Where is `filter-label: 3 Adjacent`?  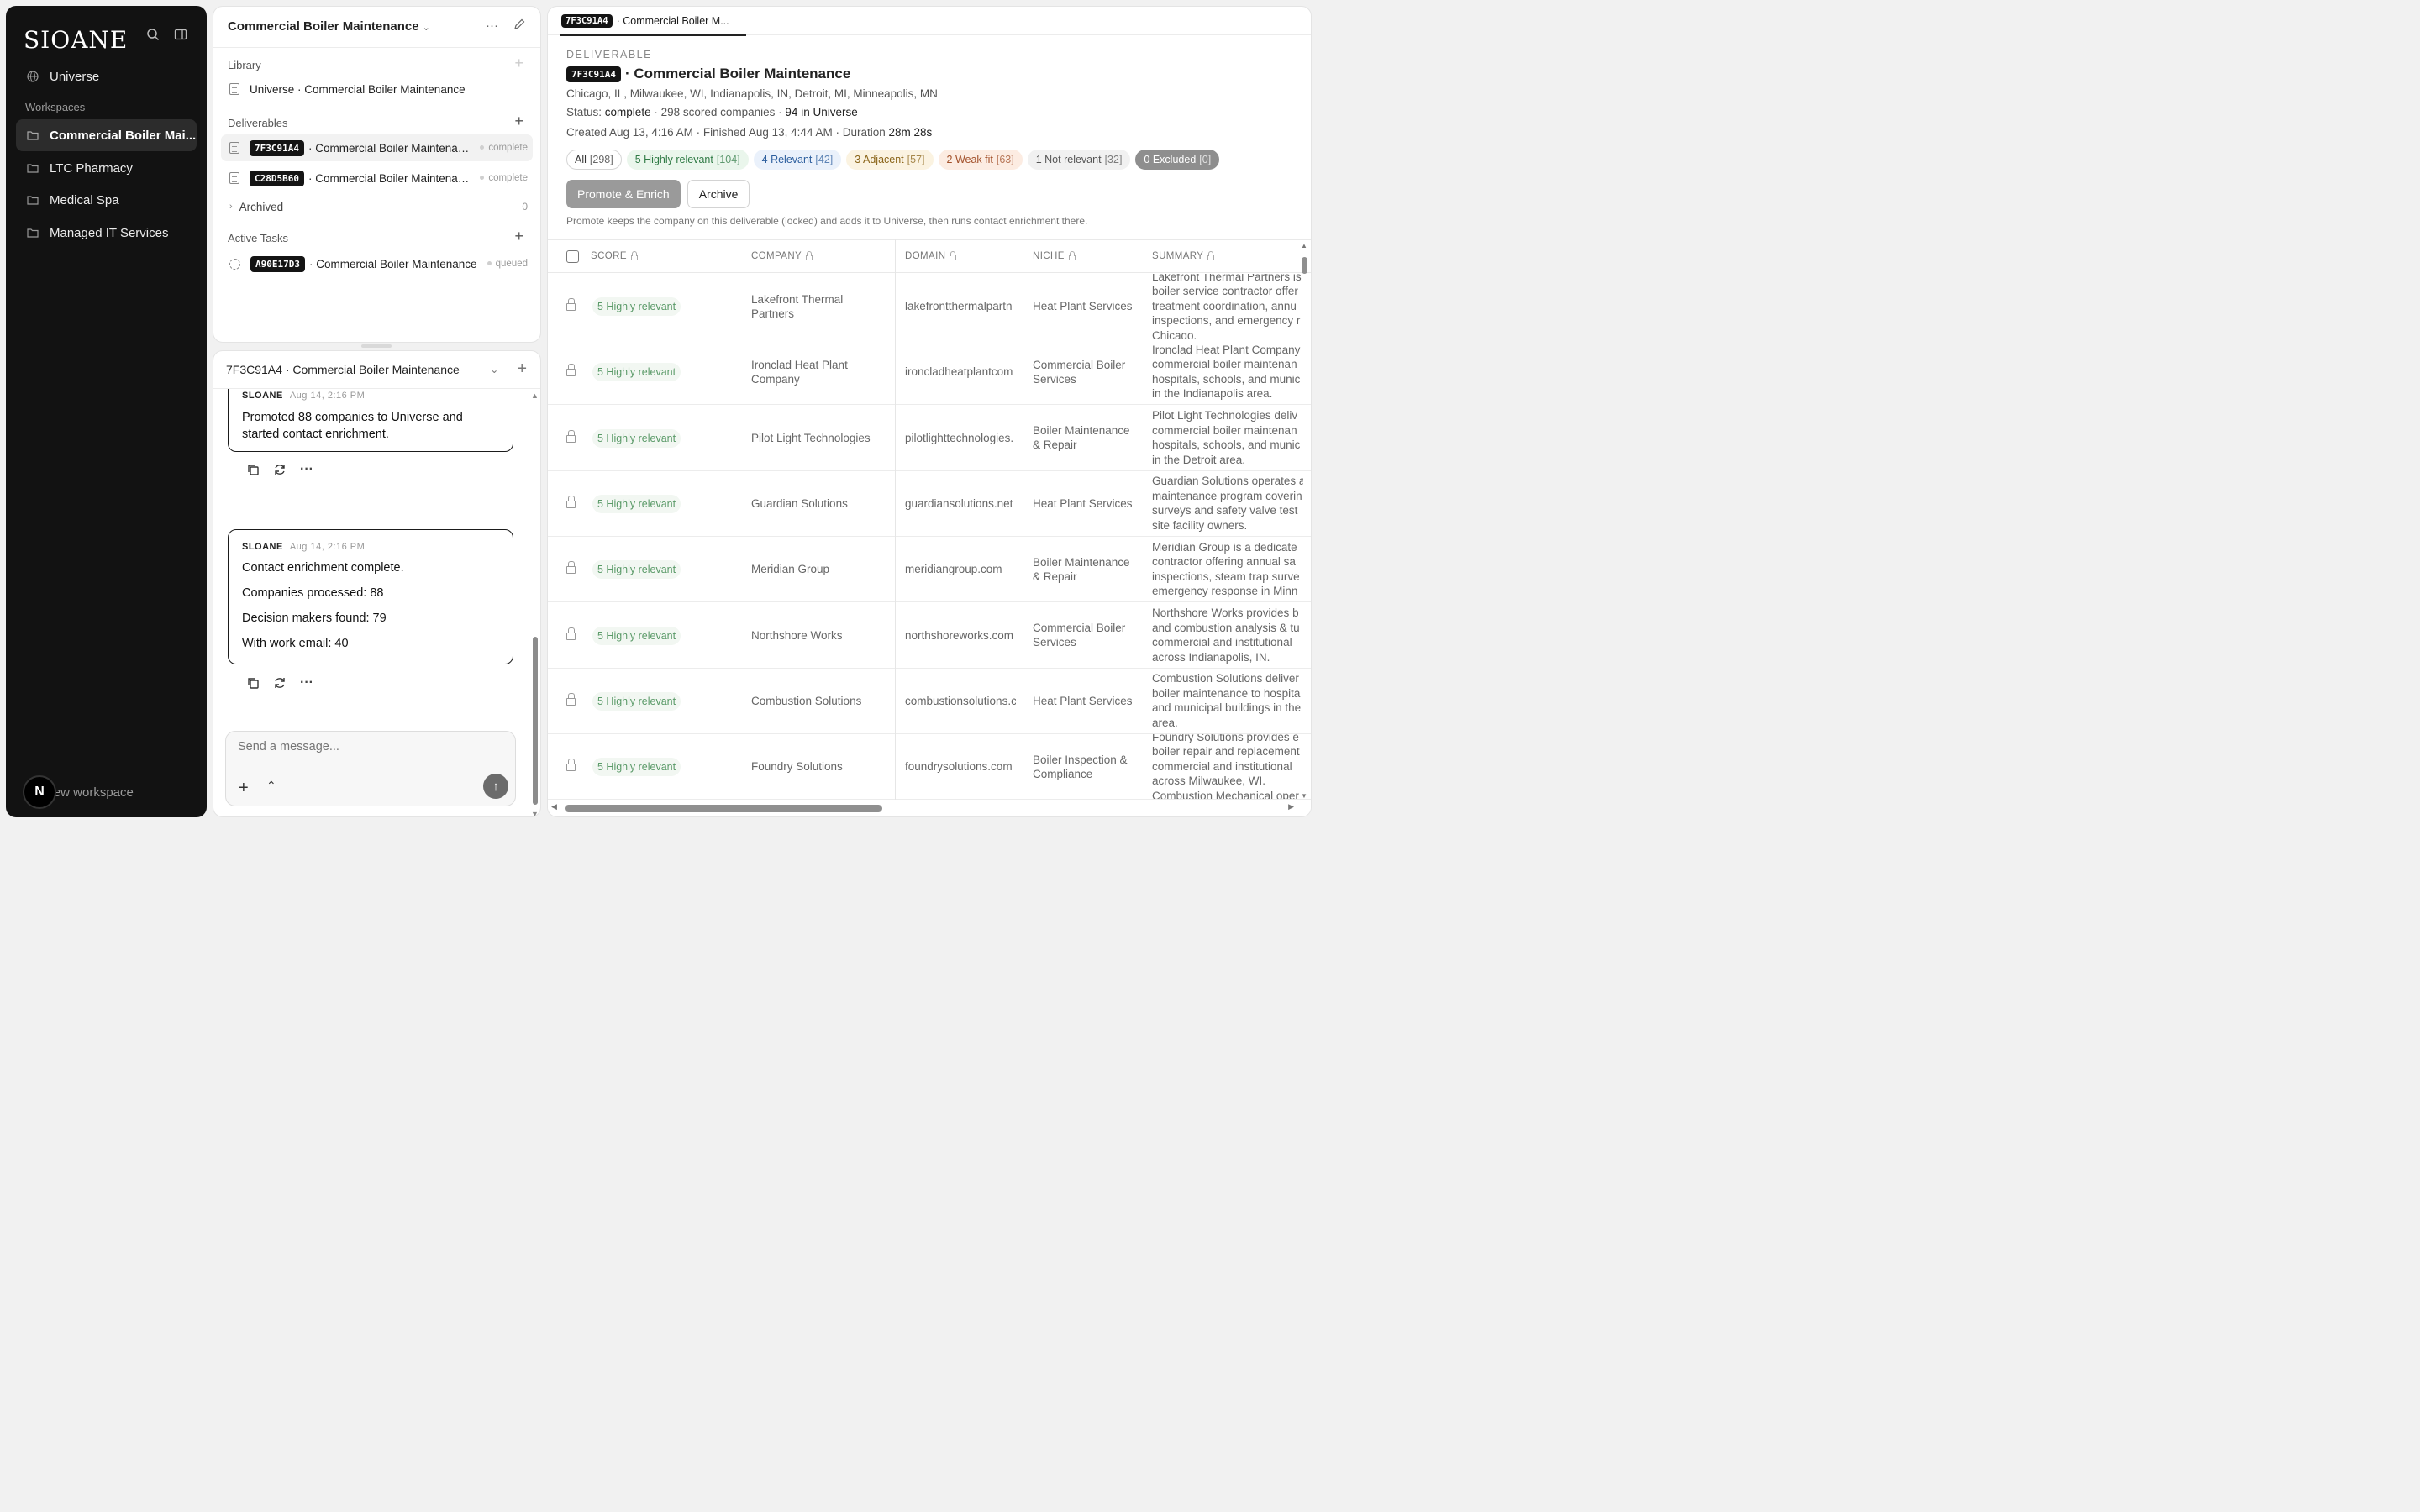
filter-label: 3 Adjacent is located at coordinates (879, 159).